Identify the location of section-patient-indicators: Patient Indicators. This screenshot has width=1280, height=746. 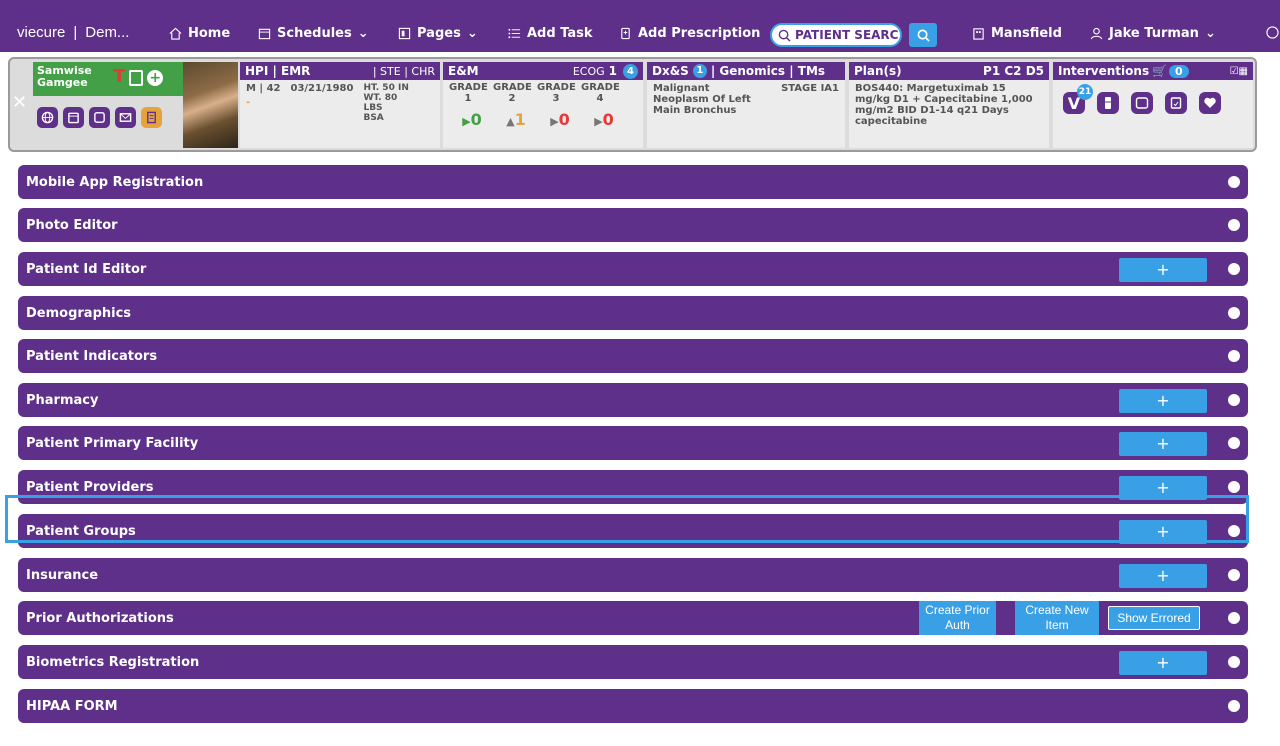
(633, 356).